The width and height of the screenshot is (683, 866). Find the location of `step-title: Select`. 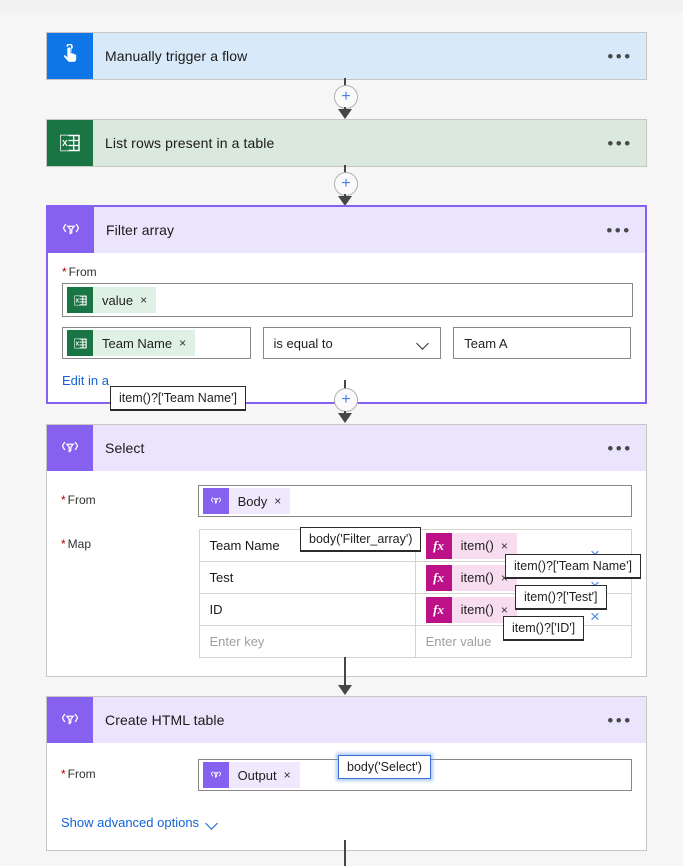

step-title: Select is located at coordinates (125, 448).